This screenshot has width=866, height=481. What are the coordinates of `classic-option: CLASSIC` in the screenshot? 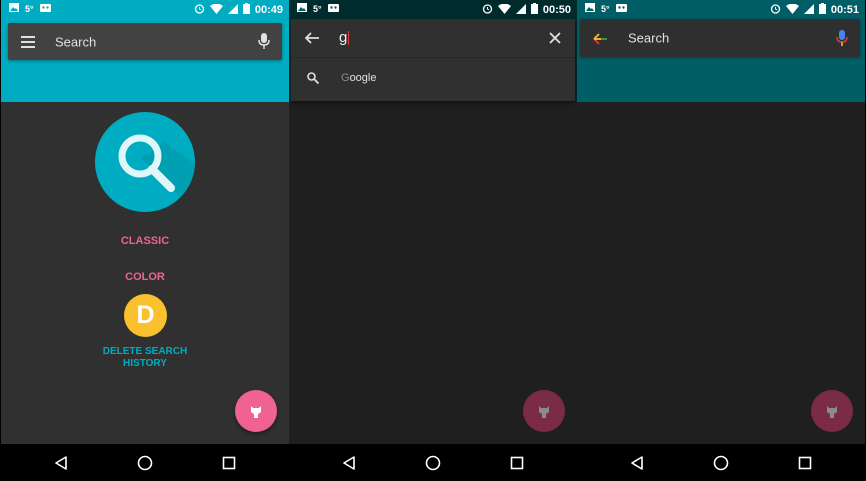 It's located at (145, 241).